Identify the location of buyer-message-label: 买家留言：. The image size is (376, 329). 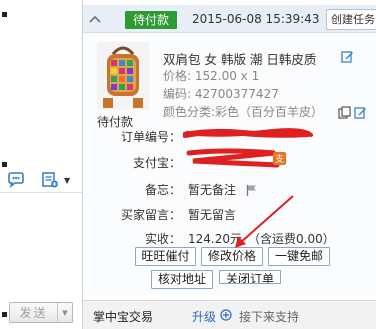
(150, 215).